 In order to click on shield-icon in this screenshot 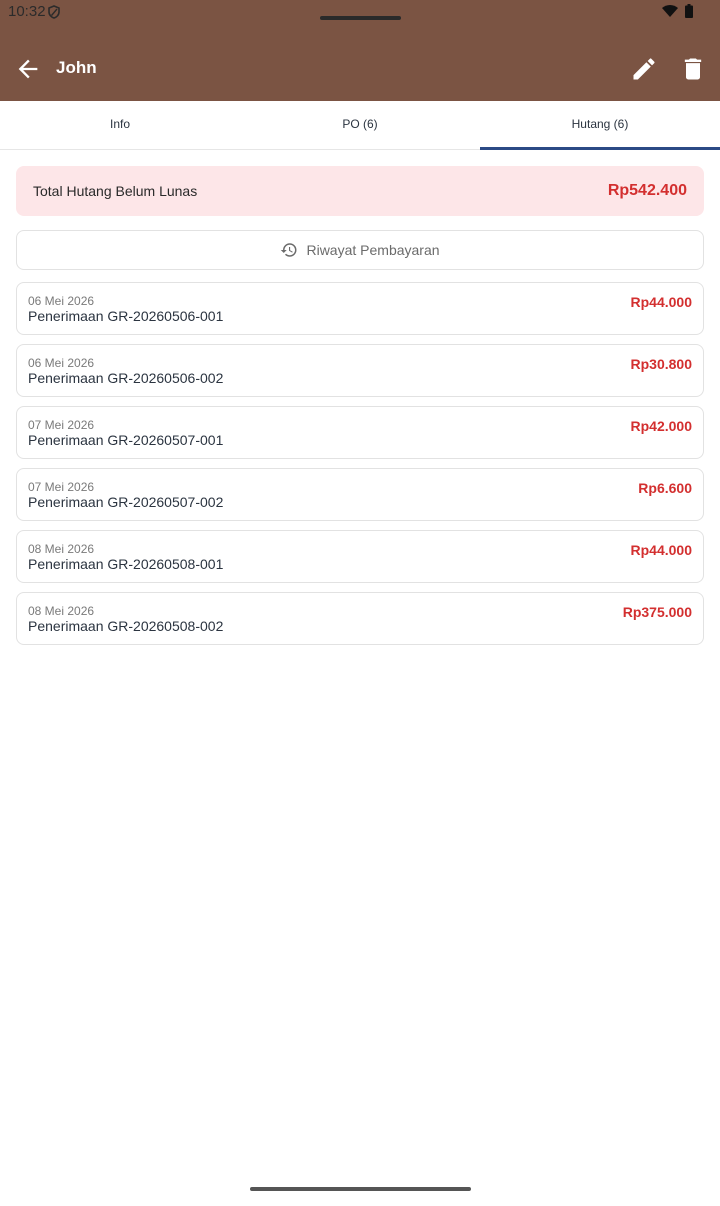, I will do `click(54, 12)`.